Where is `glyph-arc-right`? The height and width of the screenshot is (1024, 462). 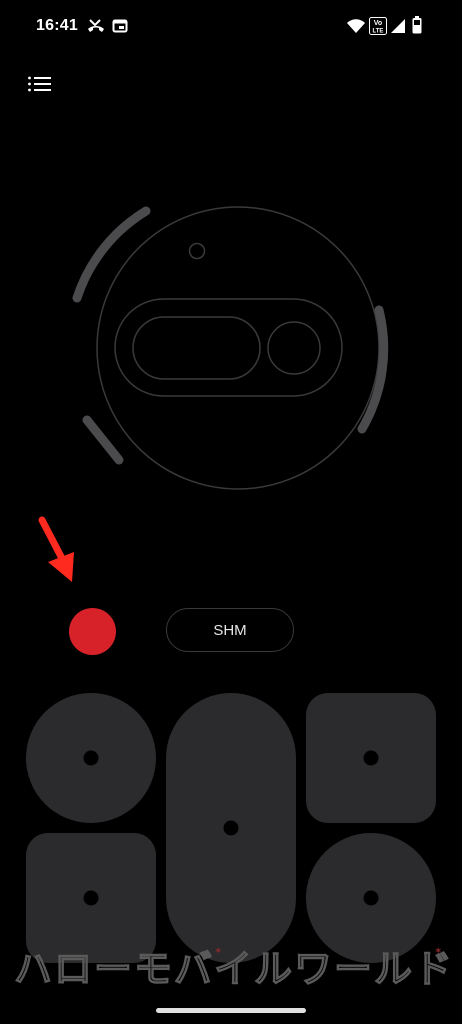
glyph-arc-right is located at coordinates (373, 369).